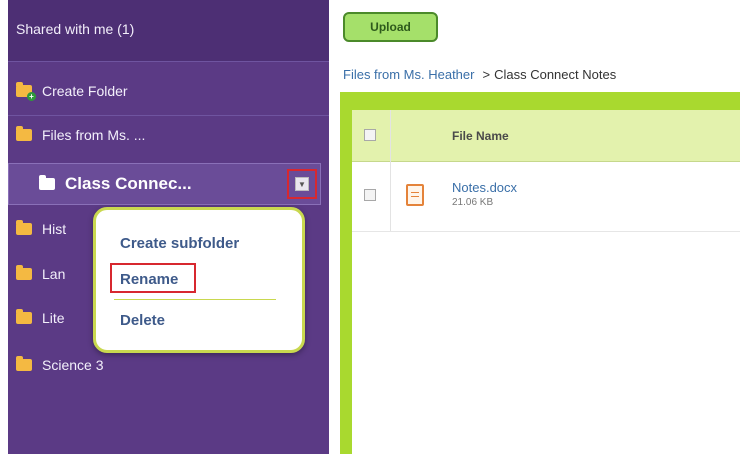  What do you see at coordinates (26, 91) in the screenshot?
I see `create-folder-icon: +` at bounding box center [26, 91].